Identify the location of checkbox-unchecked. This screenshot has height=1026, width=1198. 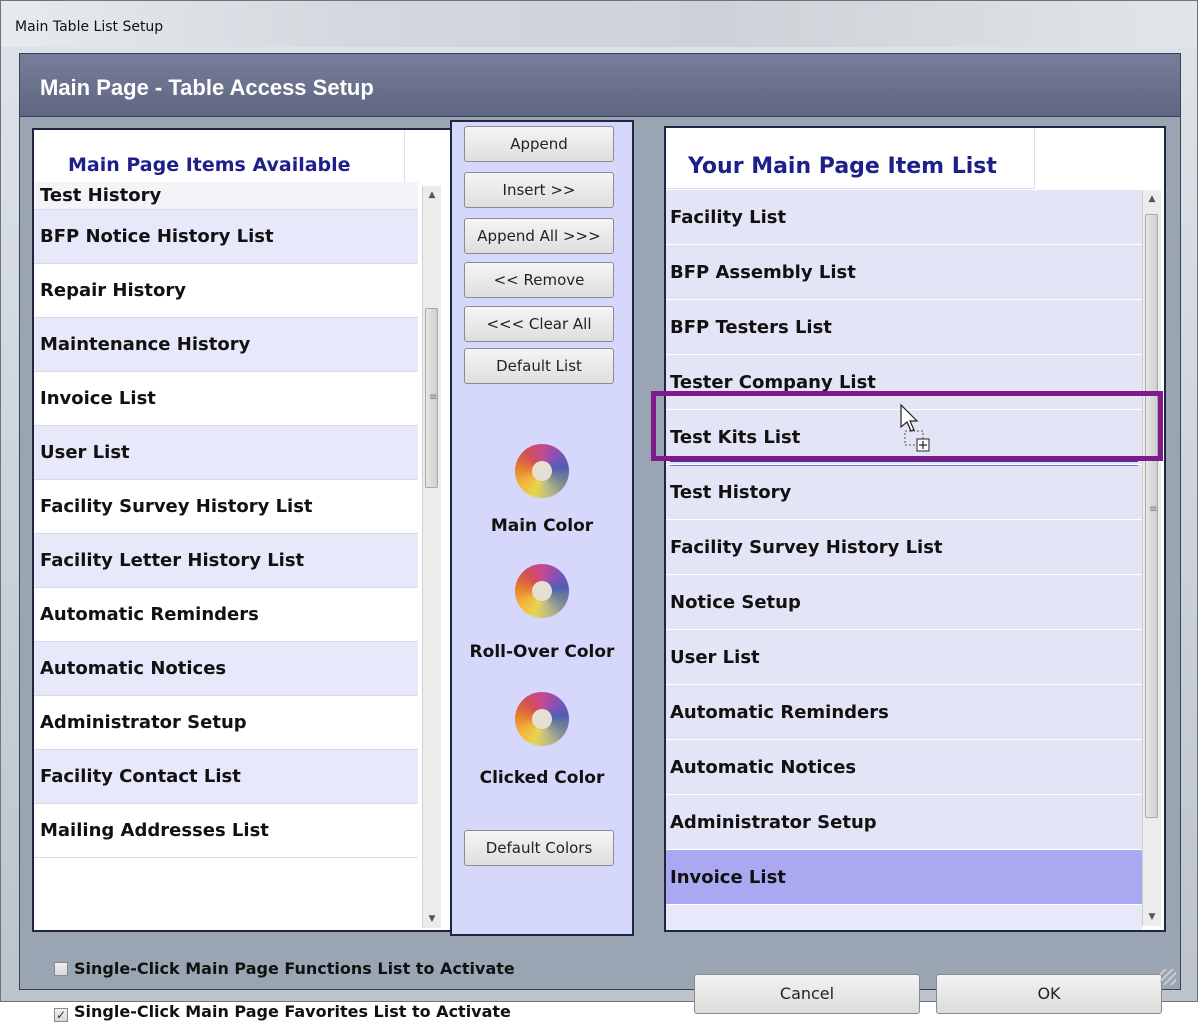
(61, 969).